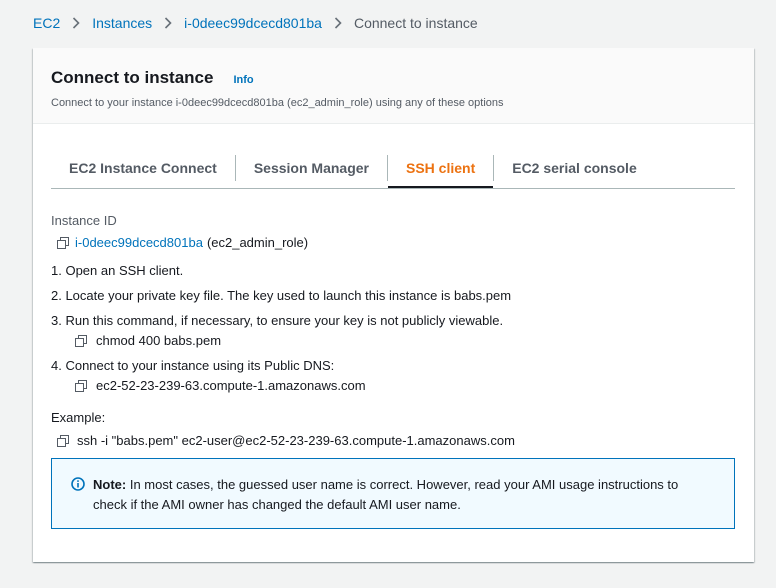 The height and width of the screenshot is (588, 776). I want to click on instance-id-label: Instance ID, so click(84, 220).